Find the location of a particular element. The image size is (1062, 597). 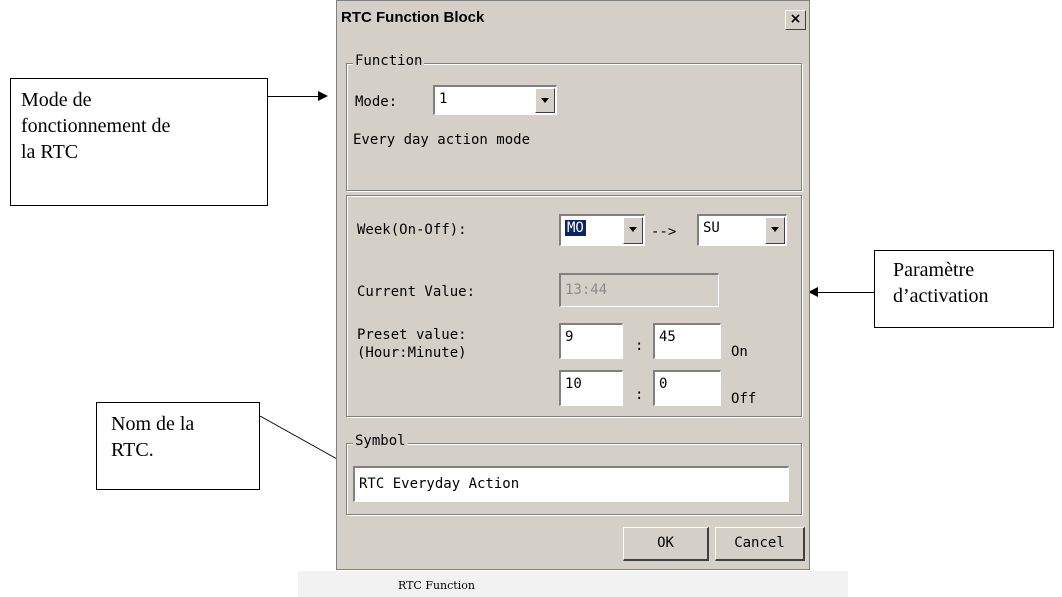

symbol-group-legend: Symbol is located at coordinates (380, 441).